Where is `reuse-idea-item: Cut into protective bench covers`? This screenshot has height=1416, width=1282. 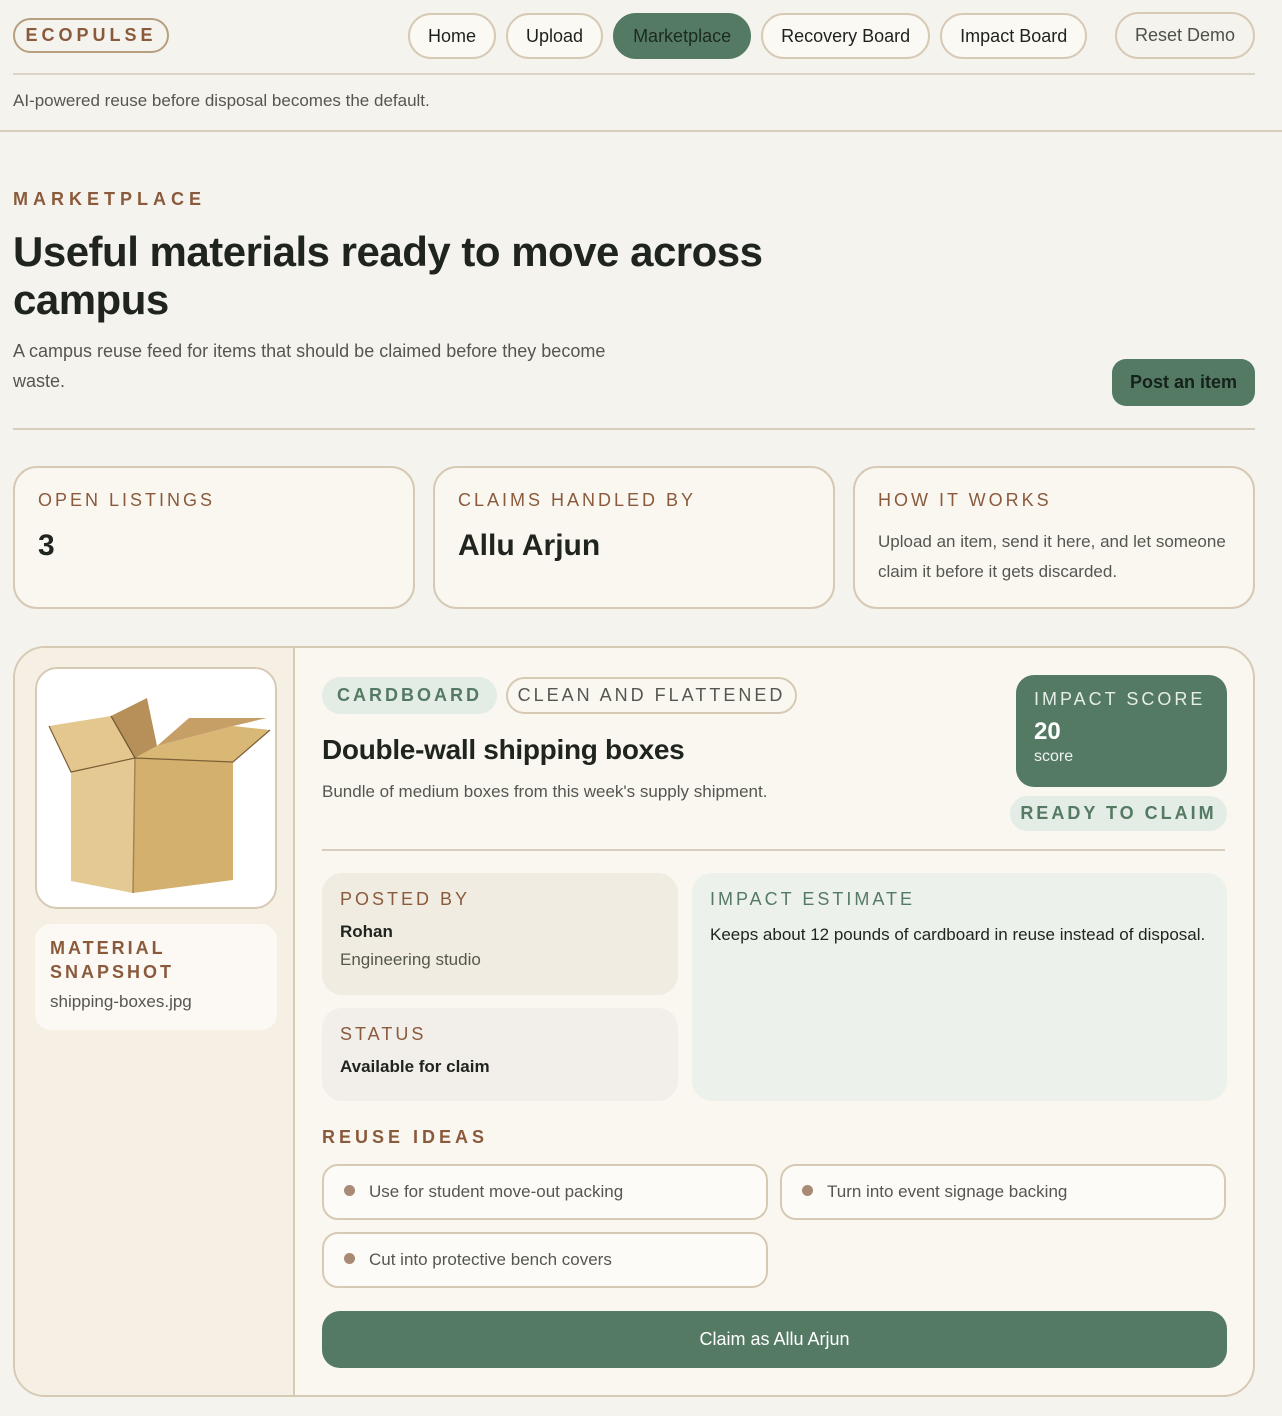
reuse-idea-item: Cut into protective bench covers is located at coordinates (545, 1260).